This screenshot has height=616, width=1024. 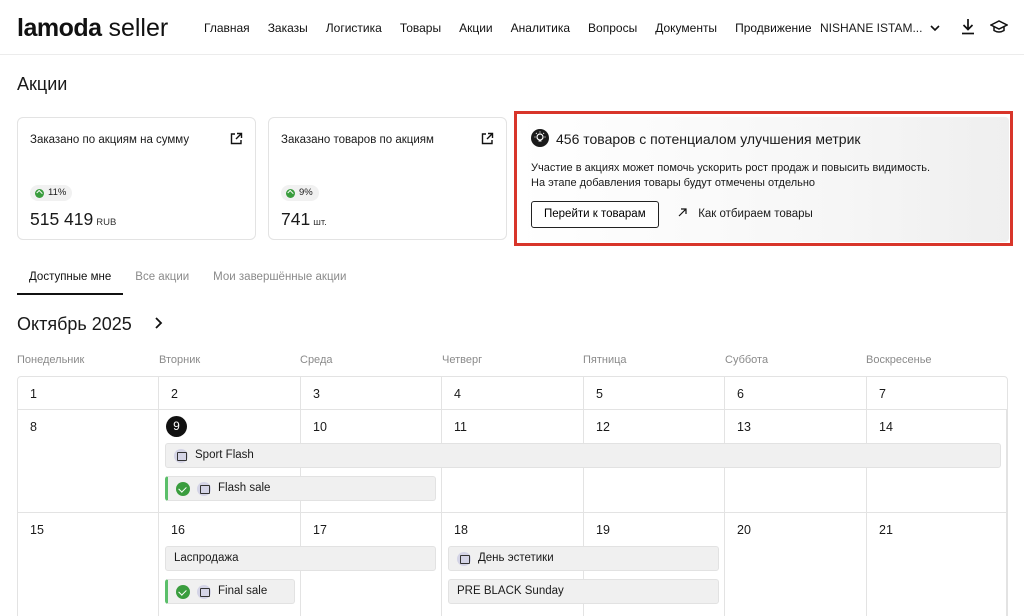 I want to click on go-to-products-button: Перейти к товарам, so click(x=595, y=214).